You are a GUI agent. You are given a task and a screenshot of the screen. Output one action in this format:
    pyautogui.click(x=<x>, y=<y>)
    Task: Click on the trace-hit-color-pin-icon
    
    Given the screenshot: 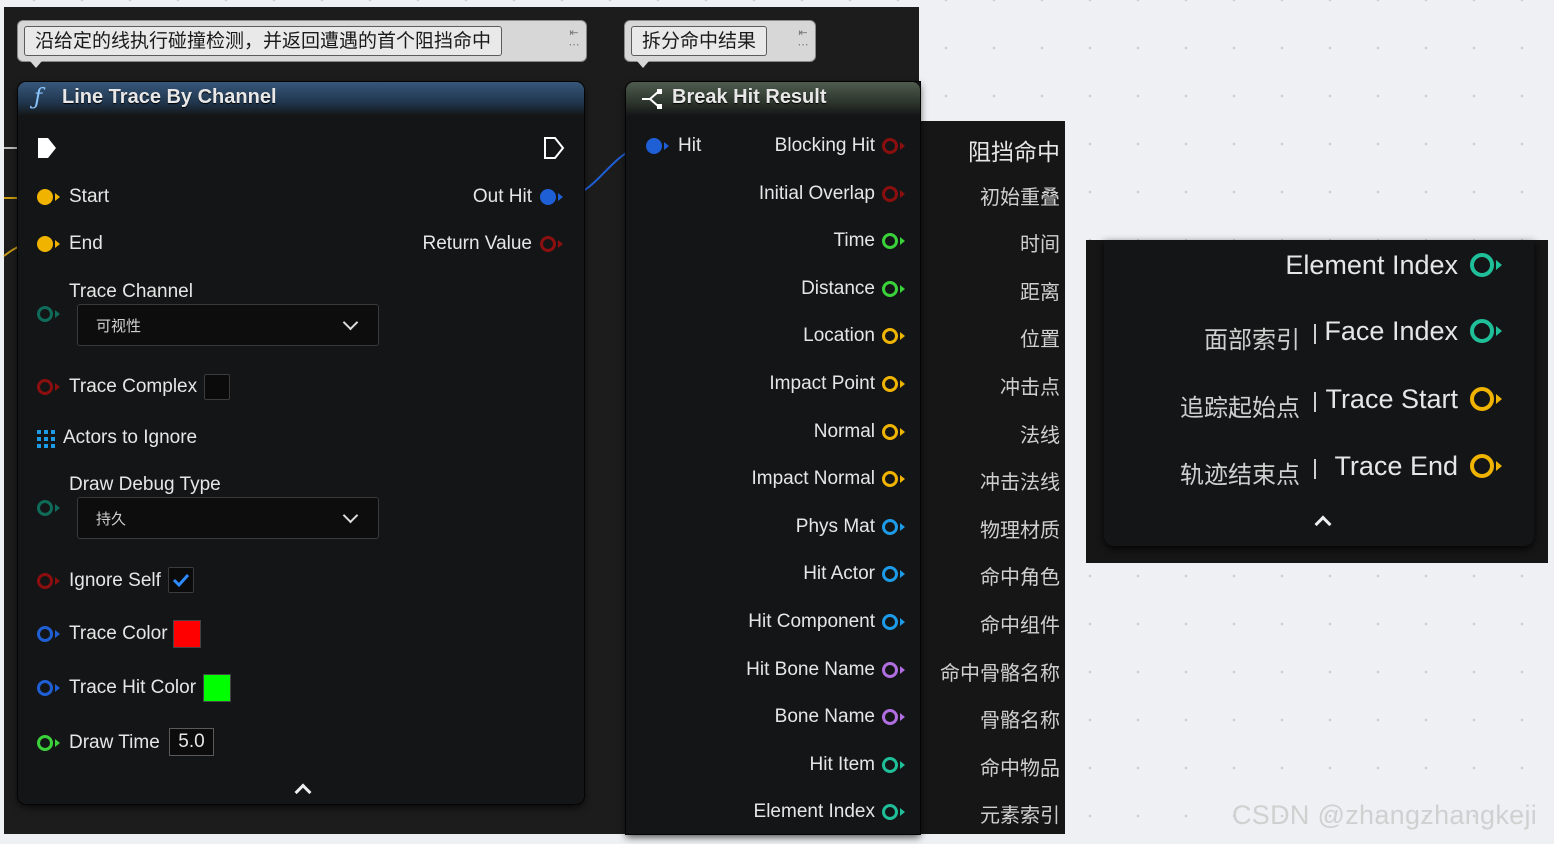 What is the action you would take?
    pyautogui.click(x=45, y=688)
    